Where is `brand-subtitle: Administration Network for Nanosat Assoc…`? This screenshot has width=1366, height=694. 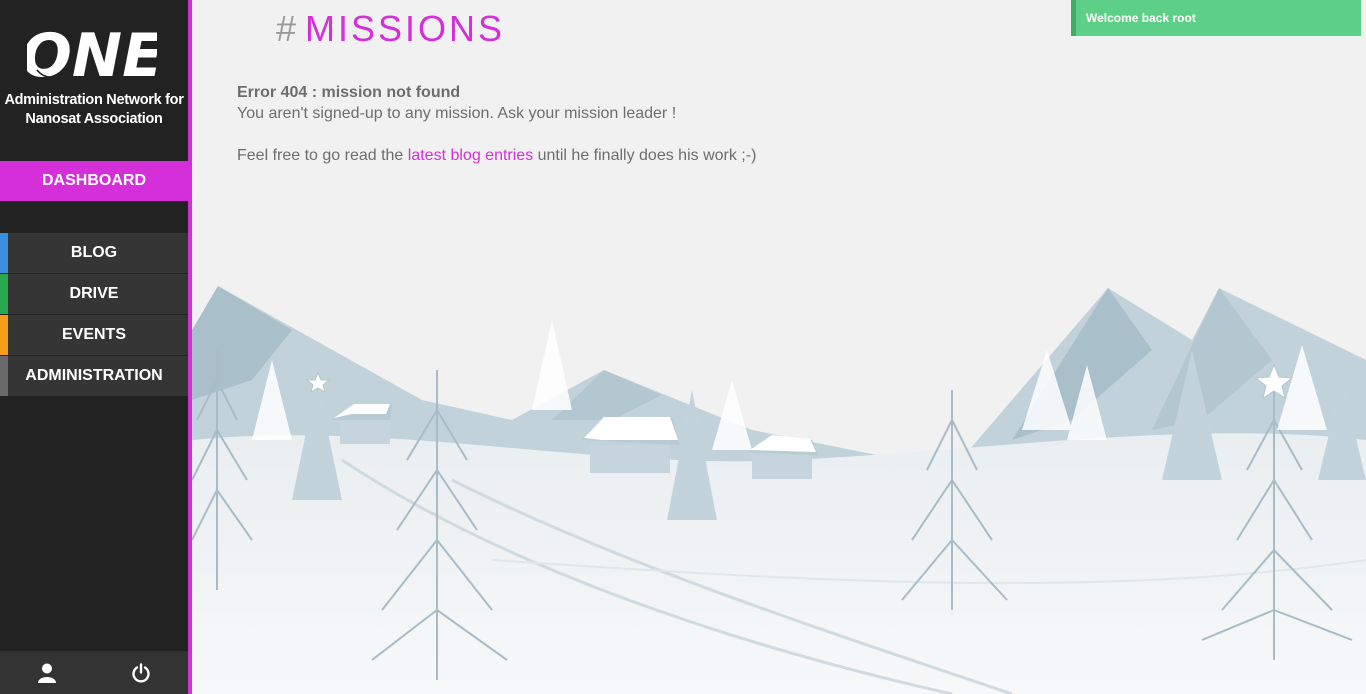 brand-subtitle: Administration Network for Nanosat Assoc… is located at coordinates (94, 110).